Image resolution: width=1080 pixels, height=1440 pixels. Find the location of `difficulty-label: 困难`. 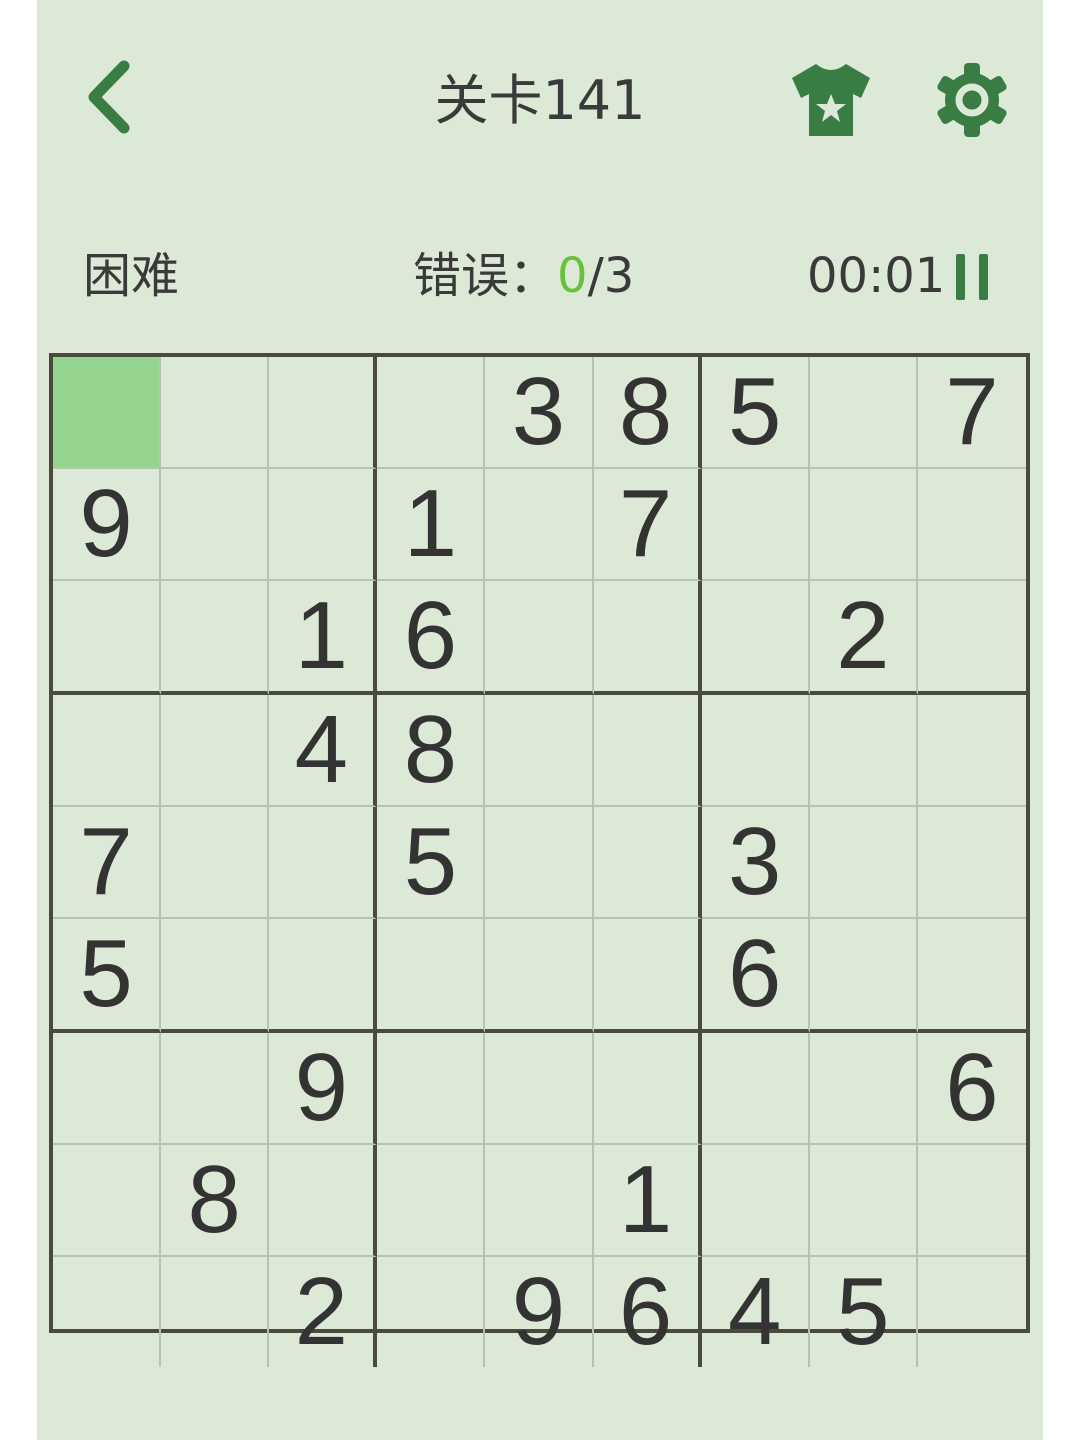

difficulty-label: 困难 is located at coordinates (131, 276).